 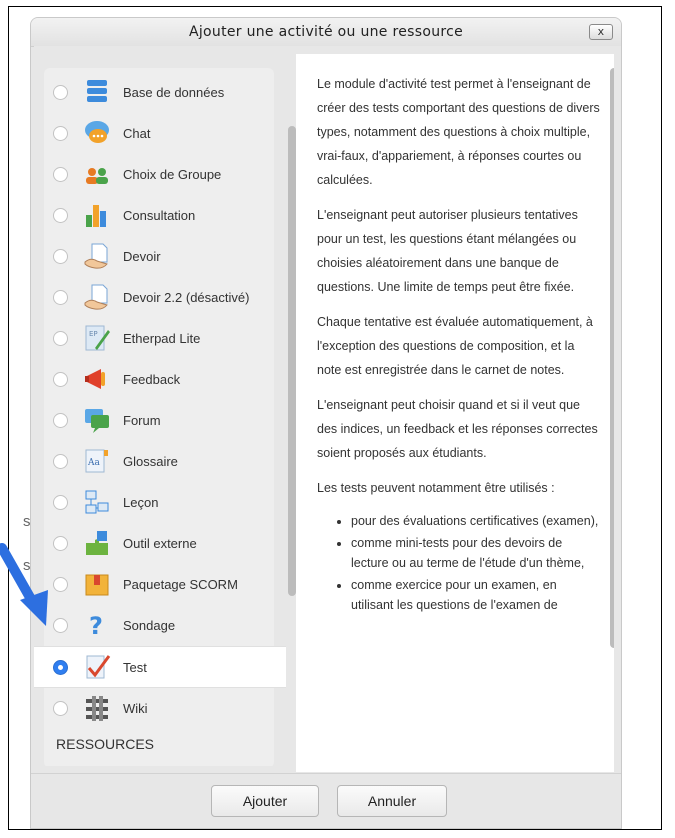 I want to click on option-label: Leçon, so click(x=141, y=502).